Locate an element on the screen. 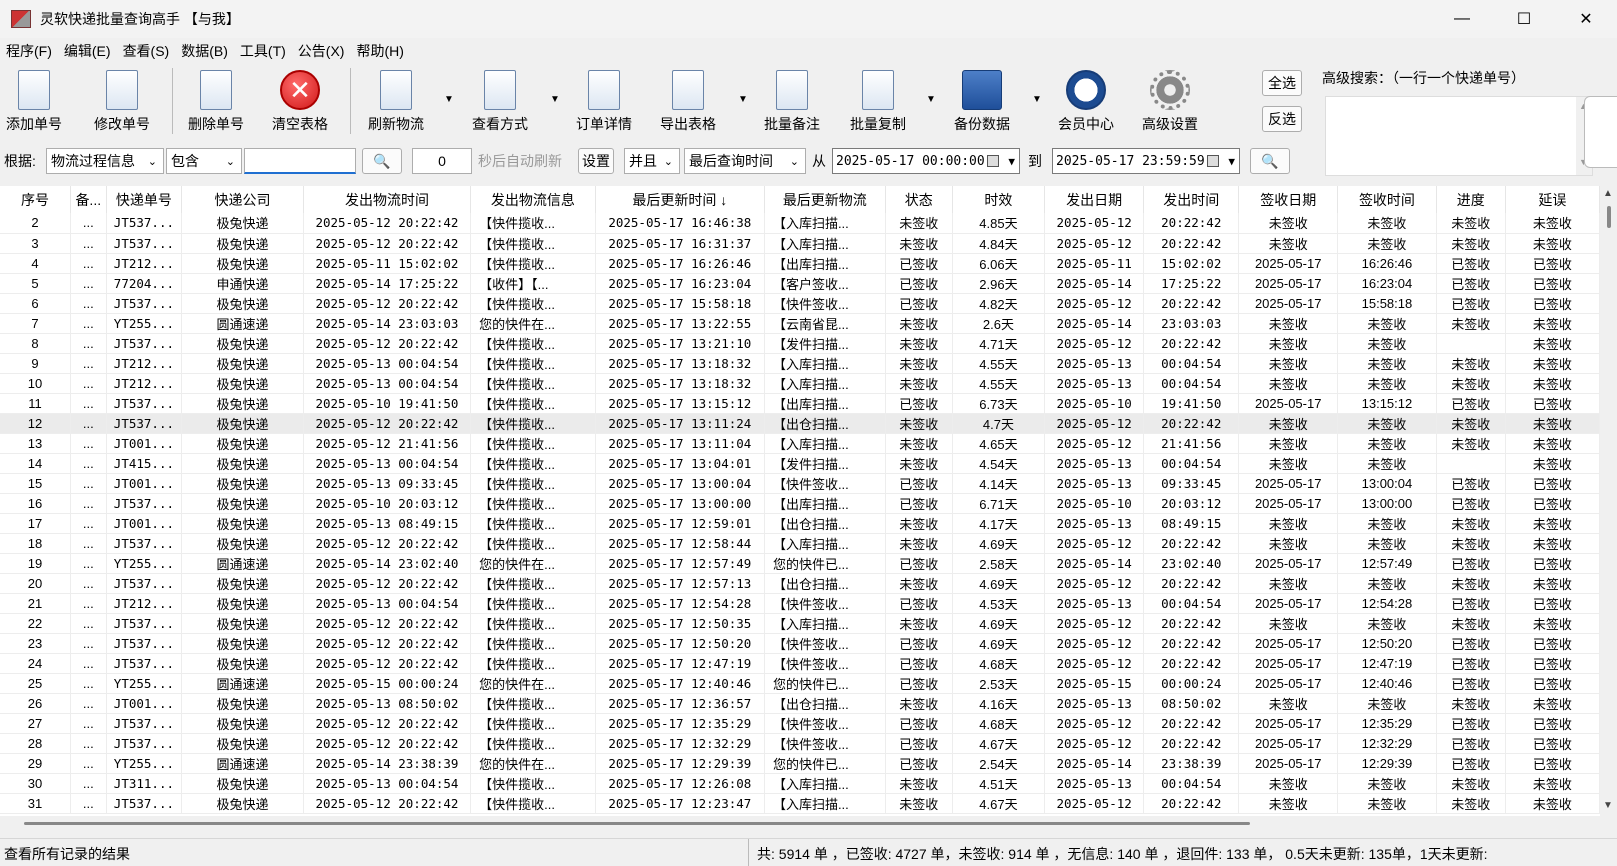  batch-copy-button: 批量复制 is located at coordinates (878, 102).